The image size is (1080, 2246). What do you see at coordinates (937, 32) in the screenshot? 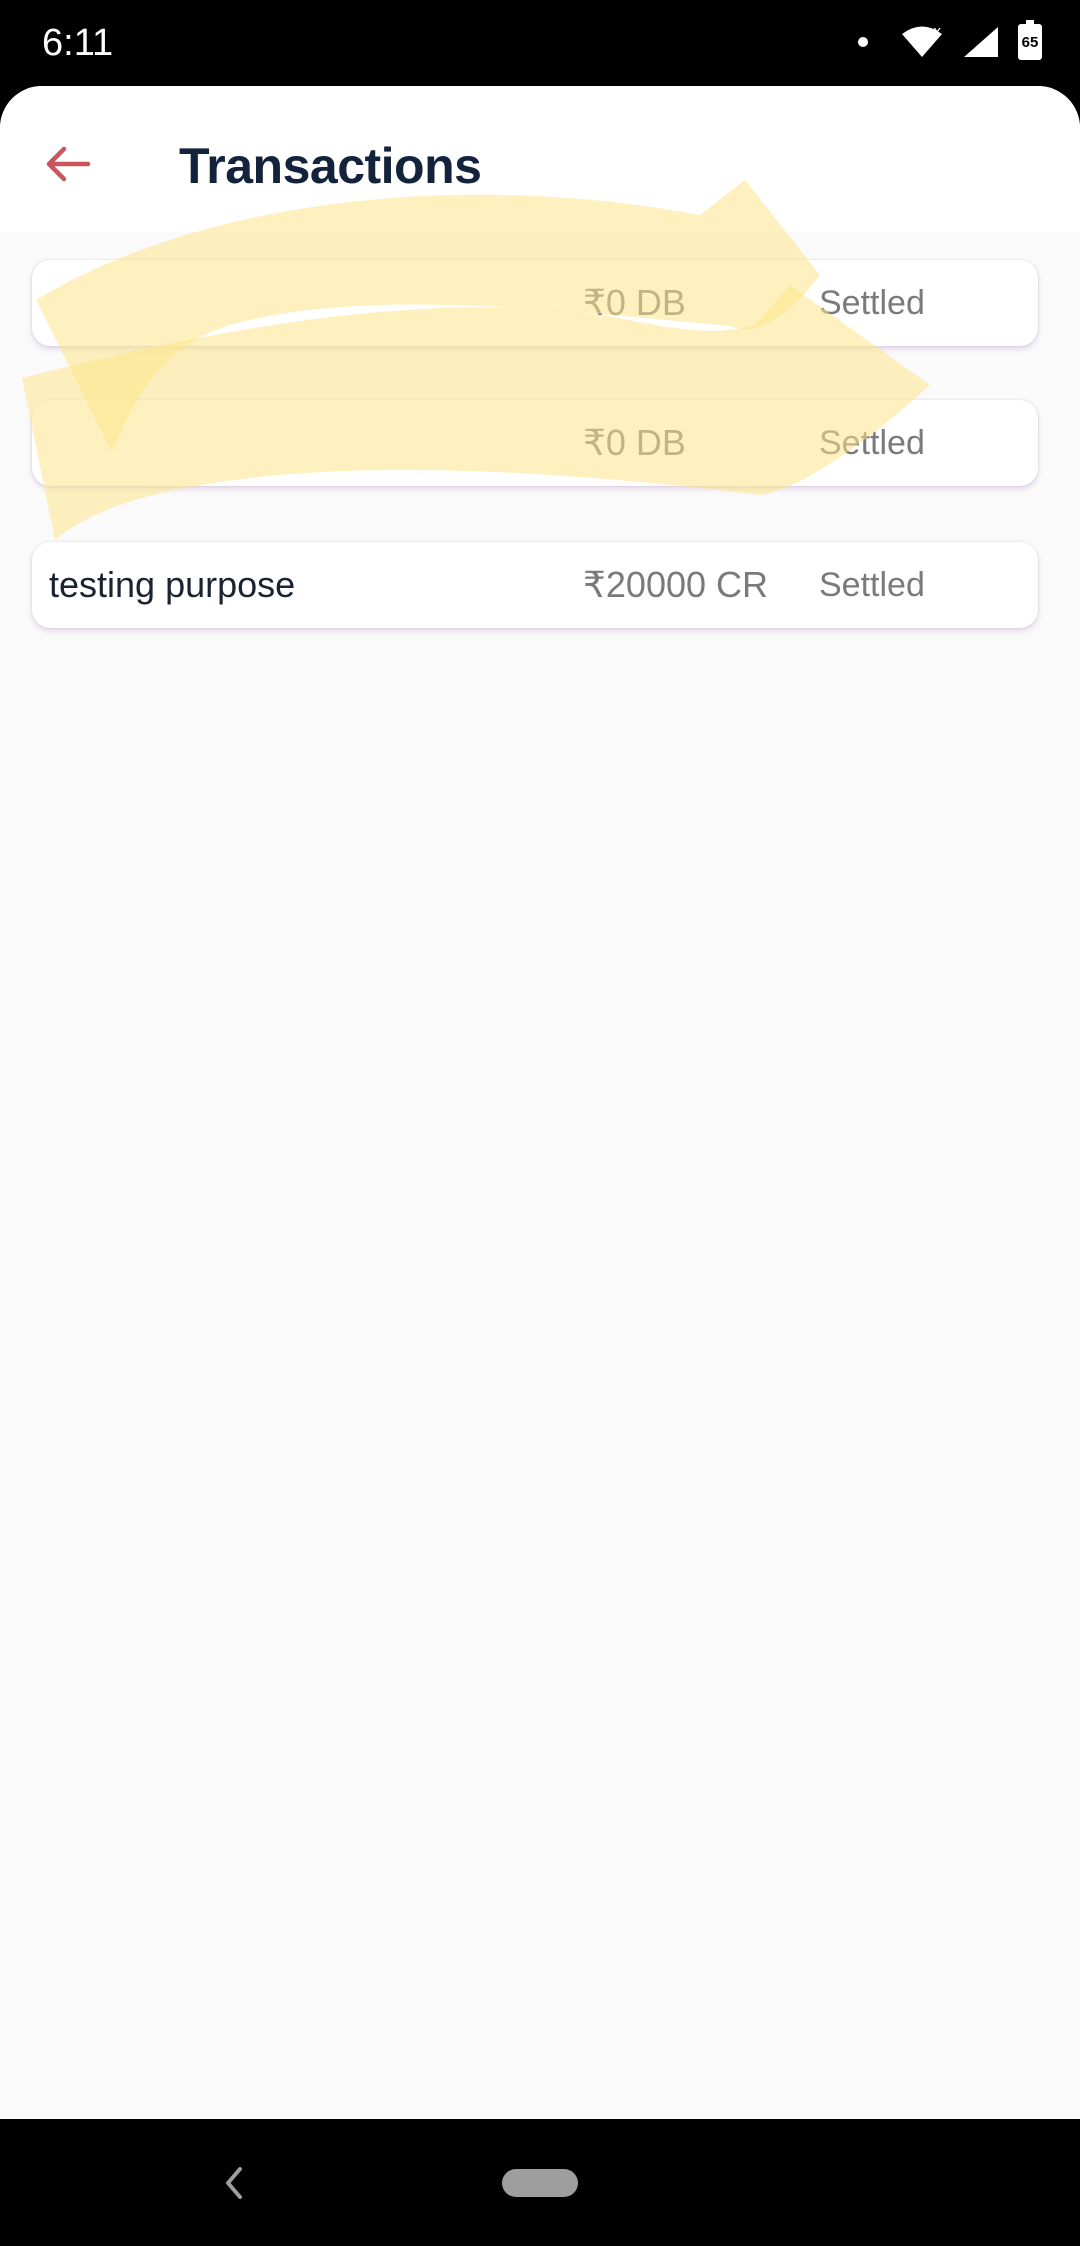
I see `svg-text: x` at bounding box center [937, 32].